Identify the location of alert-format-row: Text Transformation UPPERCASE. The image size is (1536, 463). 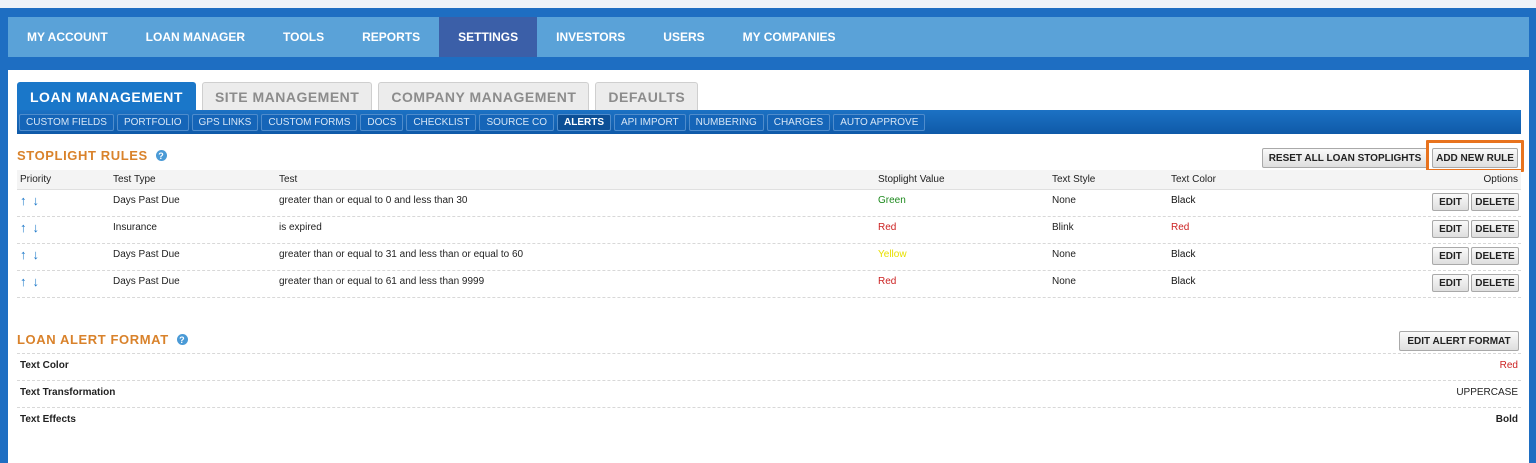
(769, 393).